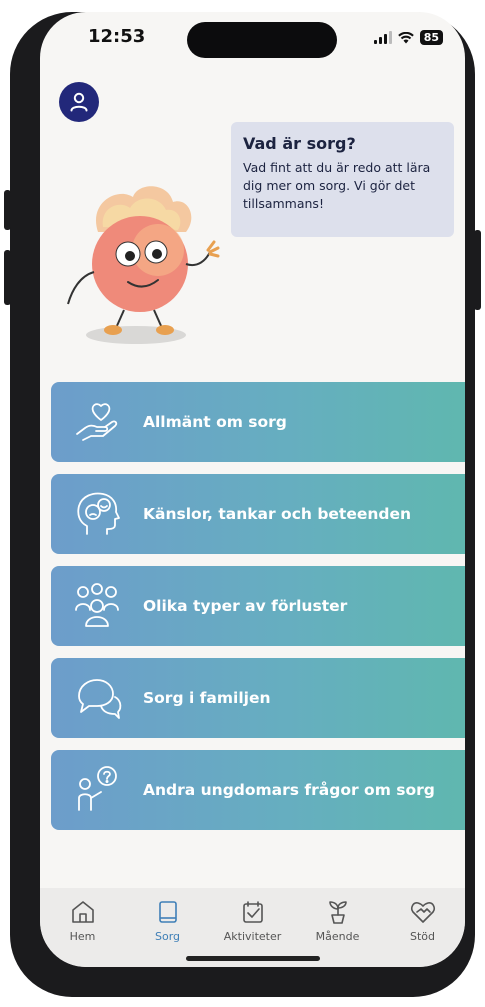 The width and height of the screenshot is (485, 1007). What do you see at coordinates (262, 40) in the screenshot?
I see `dynamic-island` at bounding box center [262, 40].